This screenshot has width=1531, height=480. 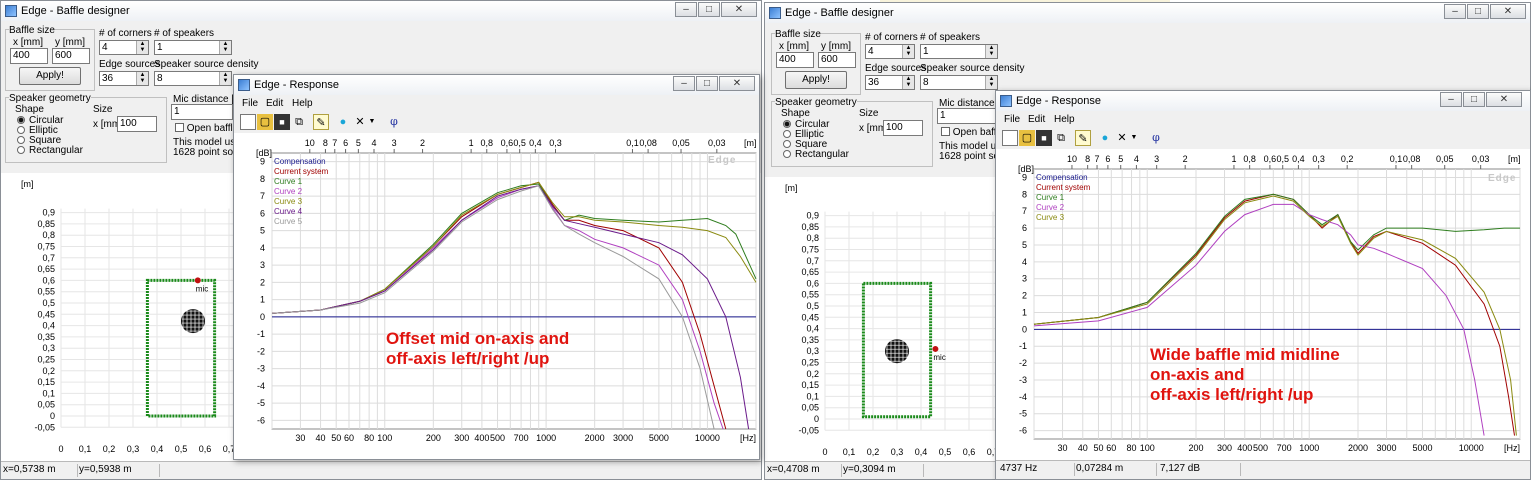 I want to click on open-baffle-checkbox: Open baffle, so click(x=206, y=128).